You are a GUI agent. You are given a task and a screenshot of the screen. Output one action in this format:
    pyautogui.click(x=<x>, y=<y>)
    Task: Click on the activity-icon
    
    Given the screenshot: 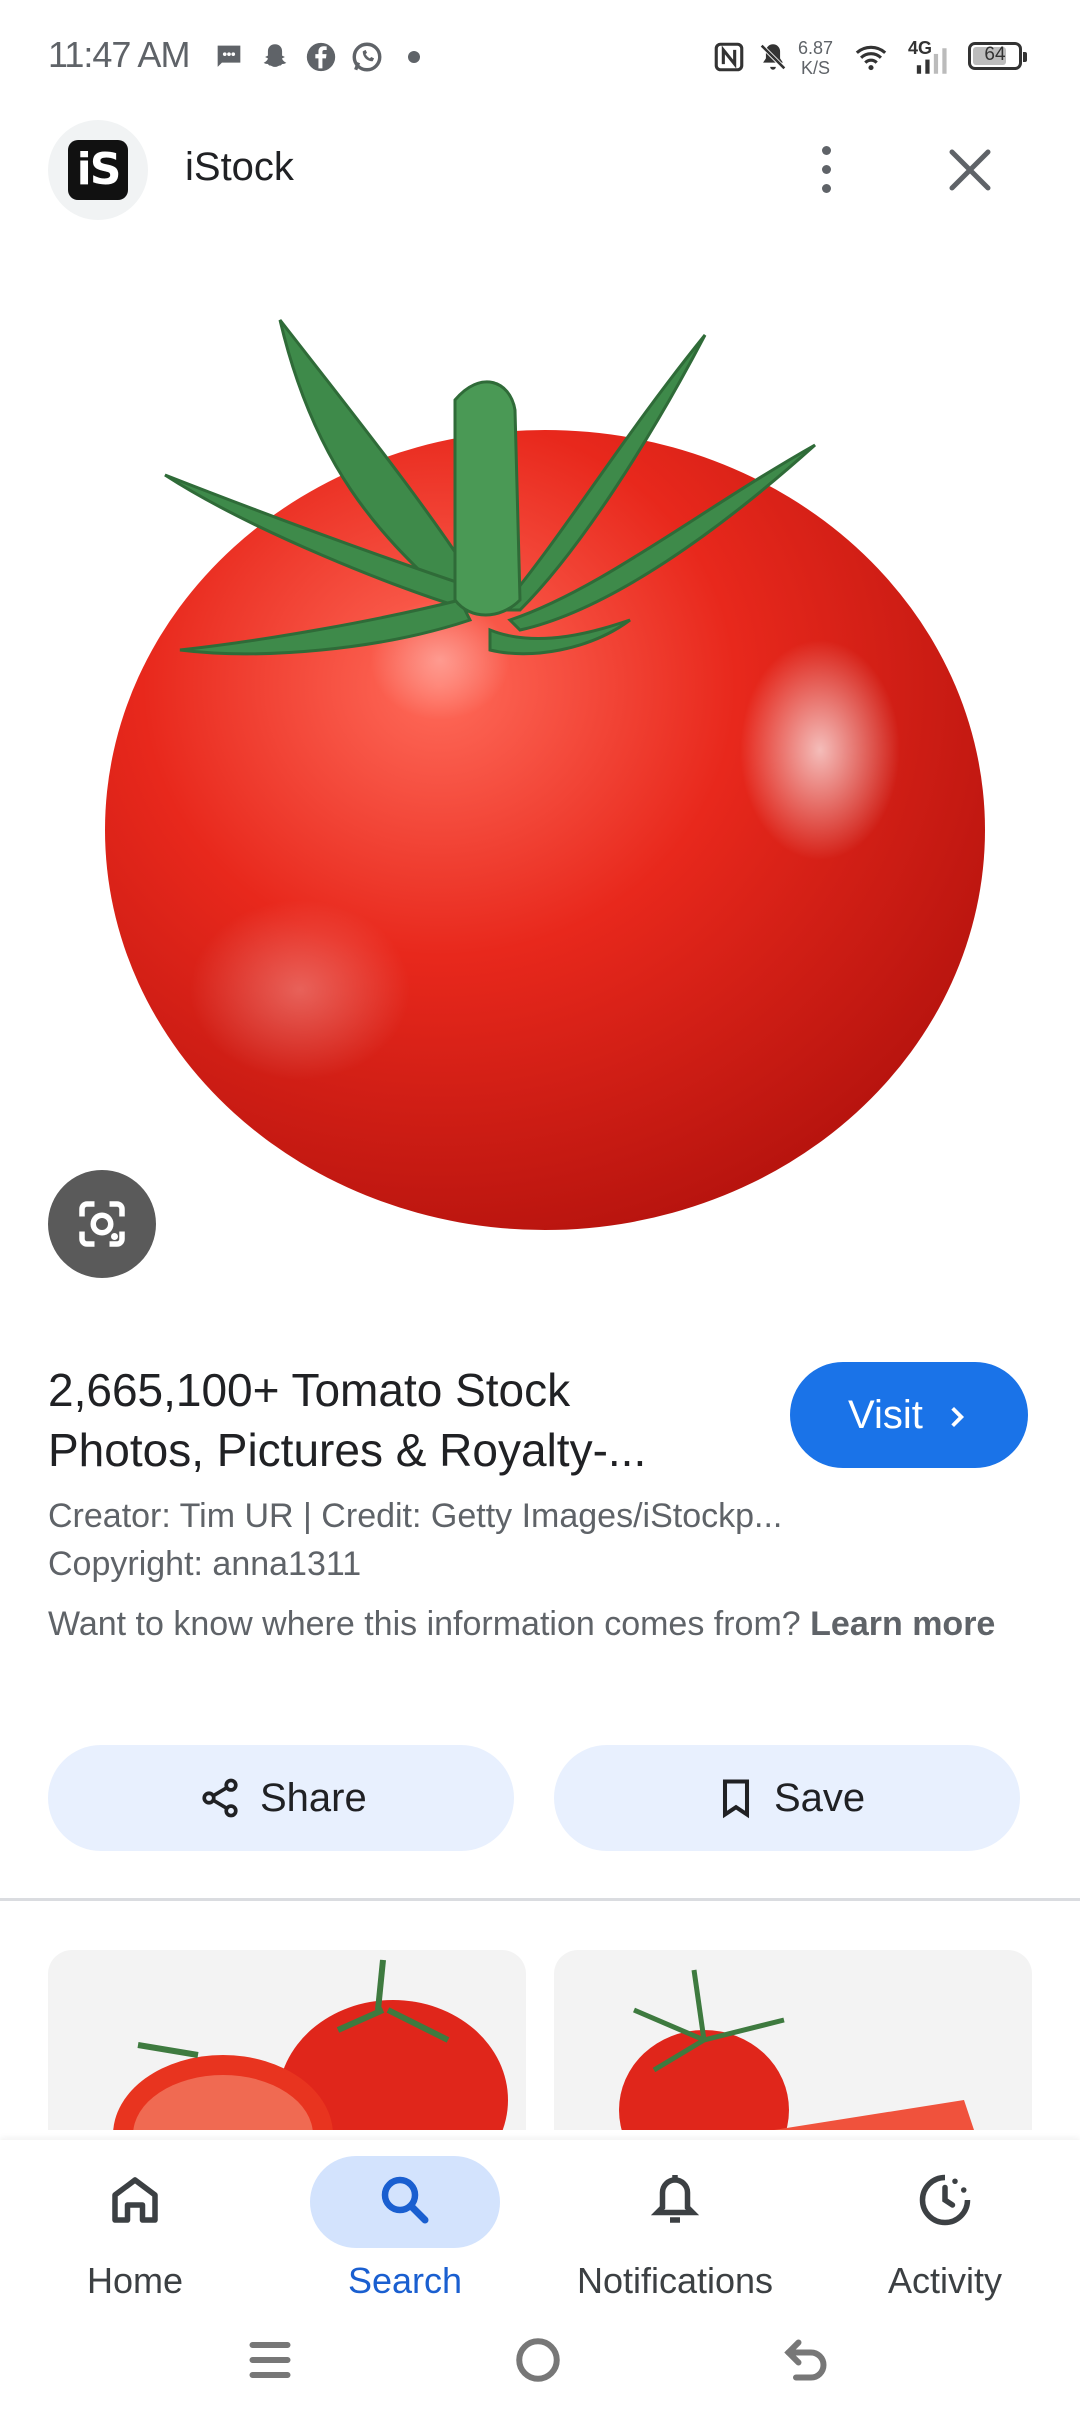 What is the action you would take?
    pyautogui.click(x=945, y=2200)
    